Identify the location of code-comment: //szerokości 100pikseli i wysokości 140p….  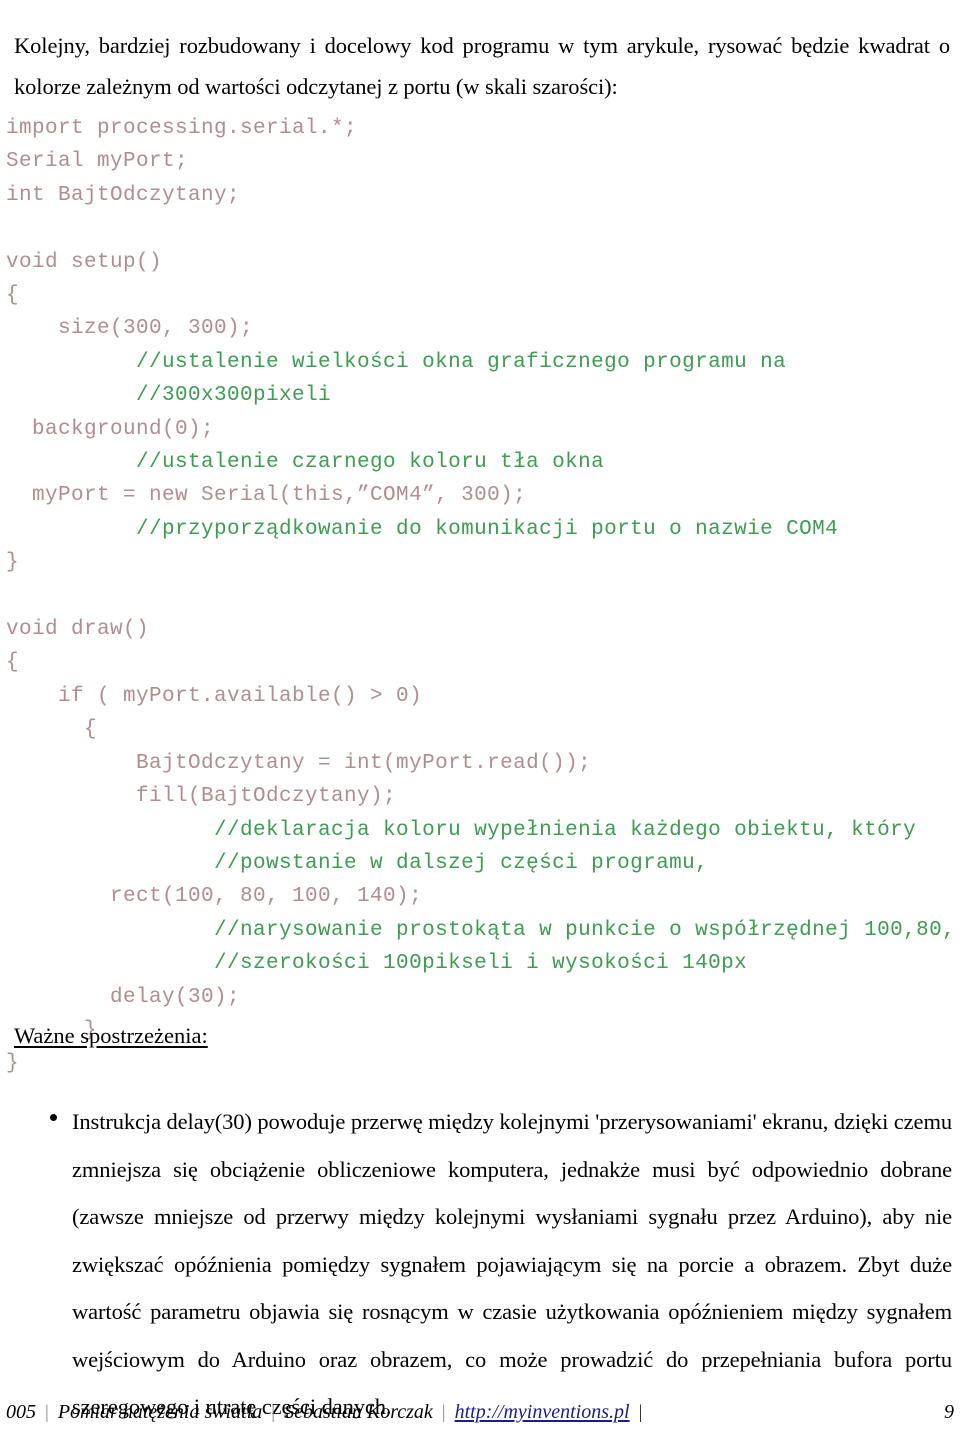
(377, 964).